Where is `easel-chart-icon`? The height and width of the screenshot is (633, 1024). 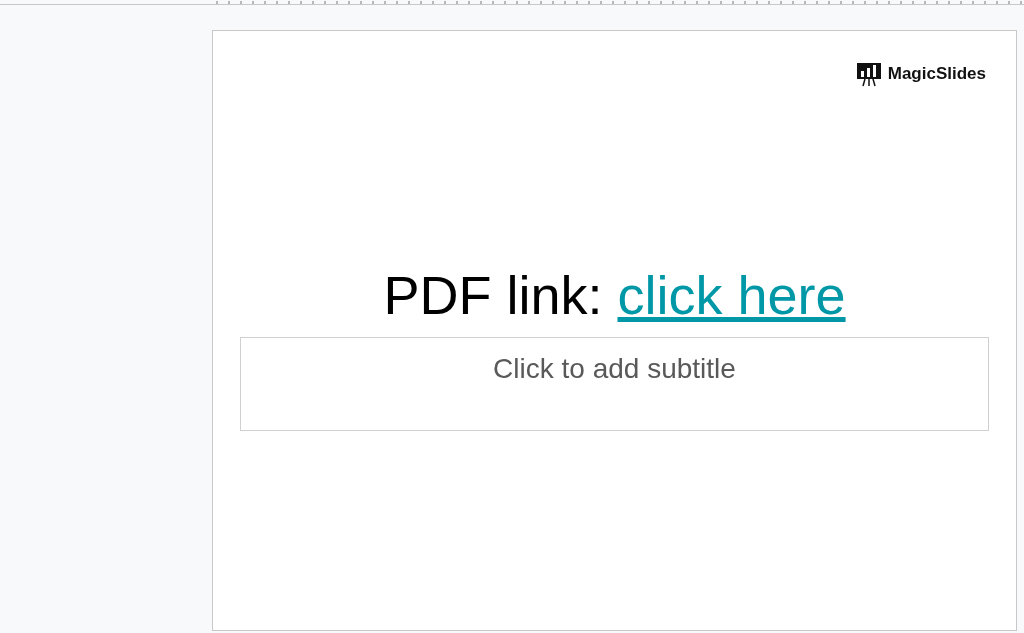 easel-chart-icon is located at coordinates (868, 74).